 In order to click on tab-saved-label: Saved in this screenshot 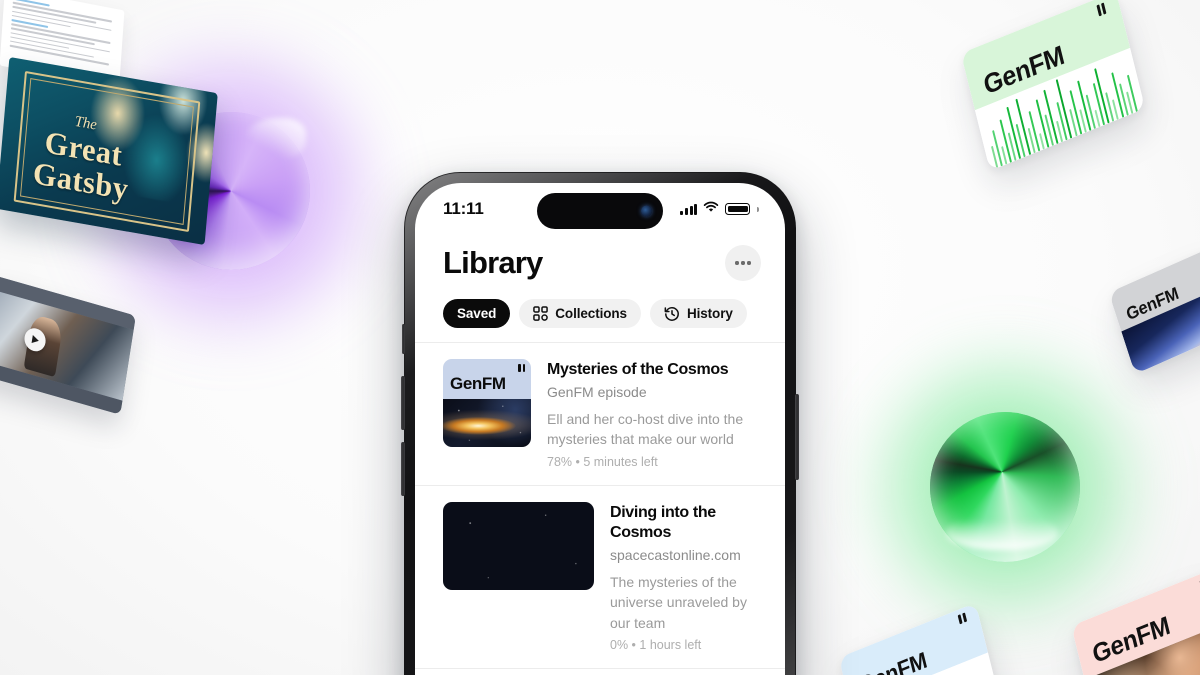, I will do `click(477, 313)`.